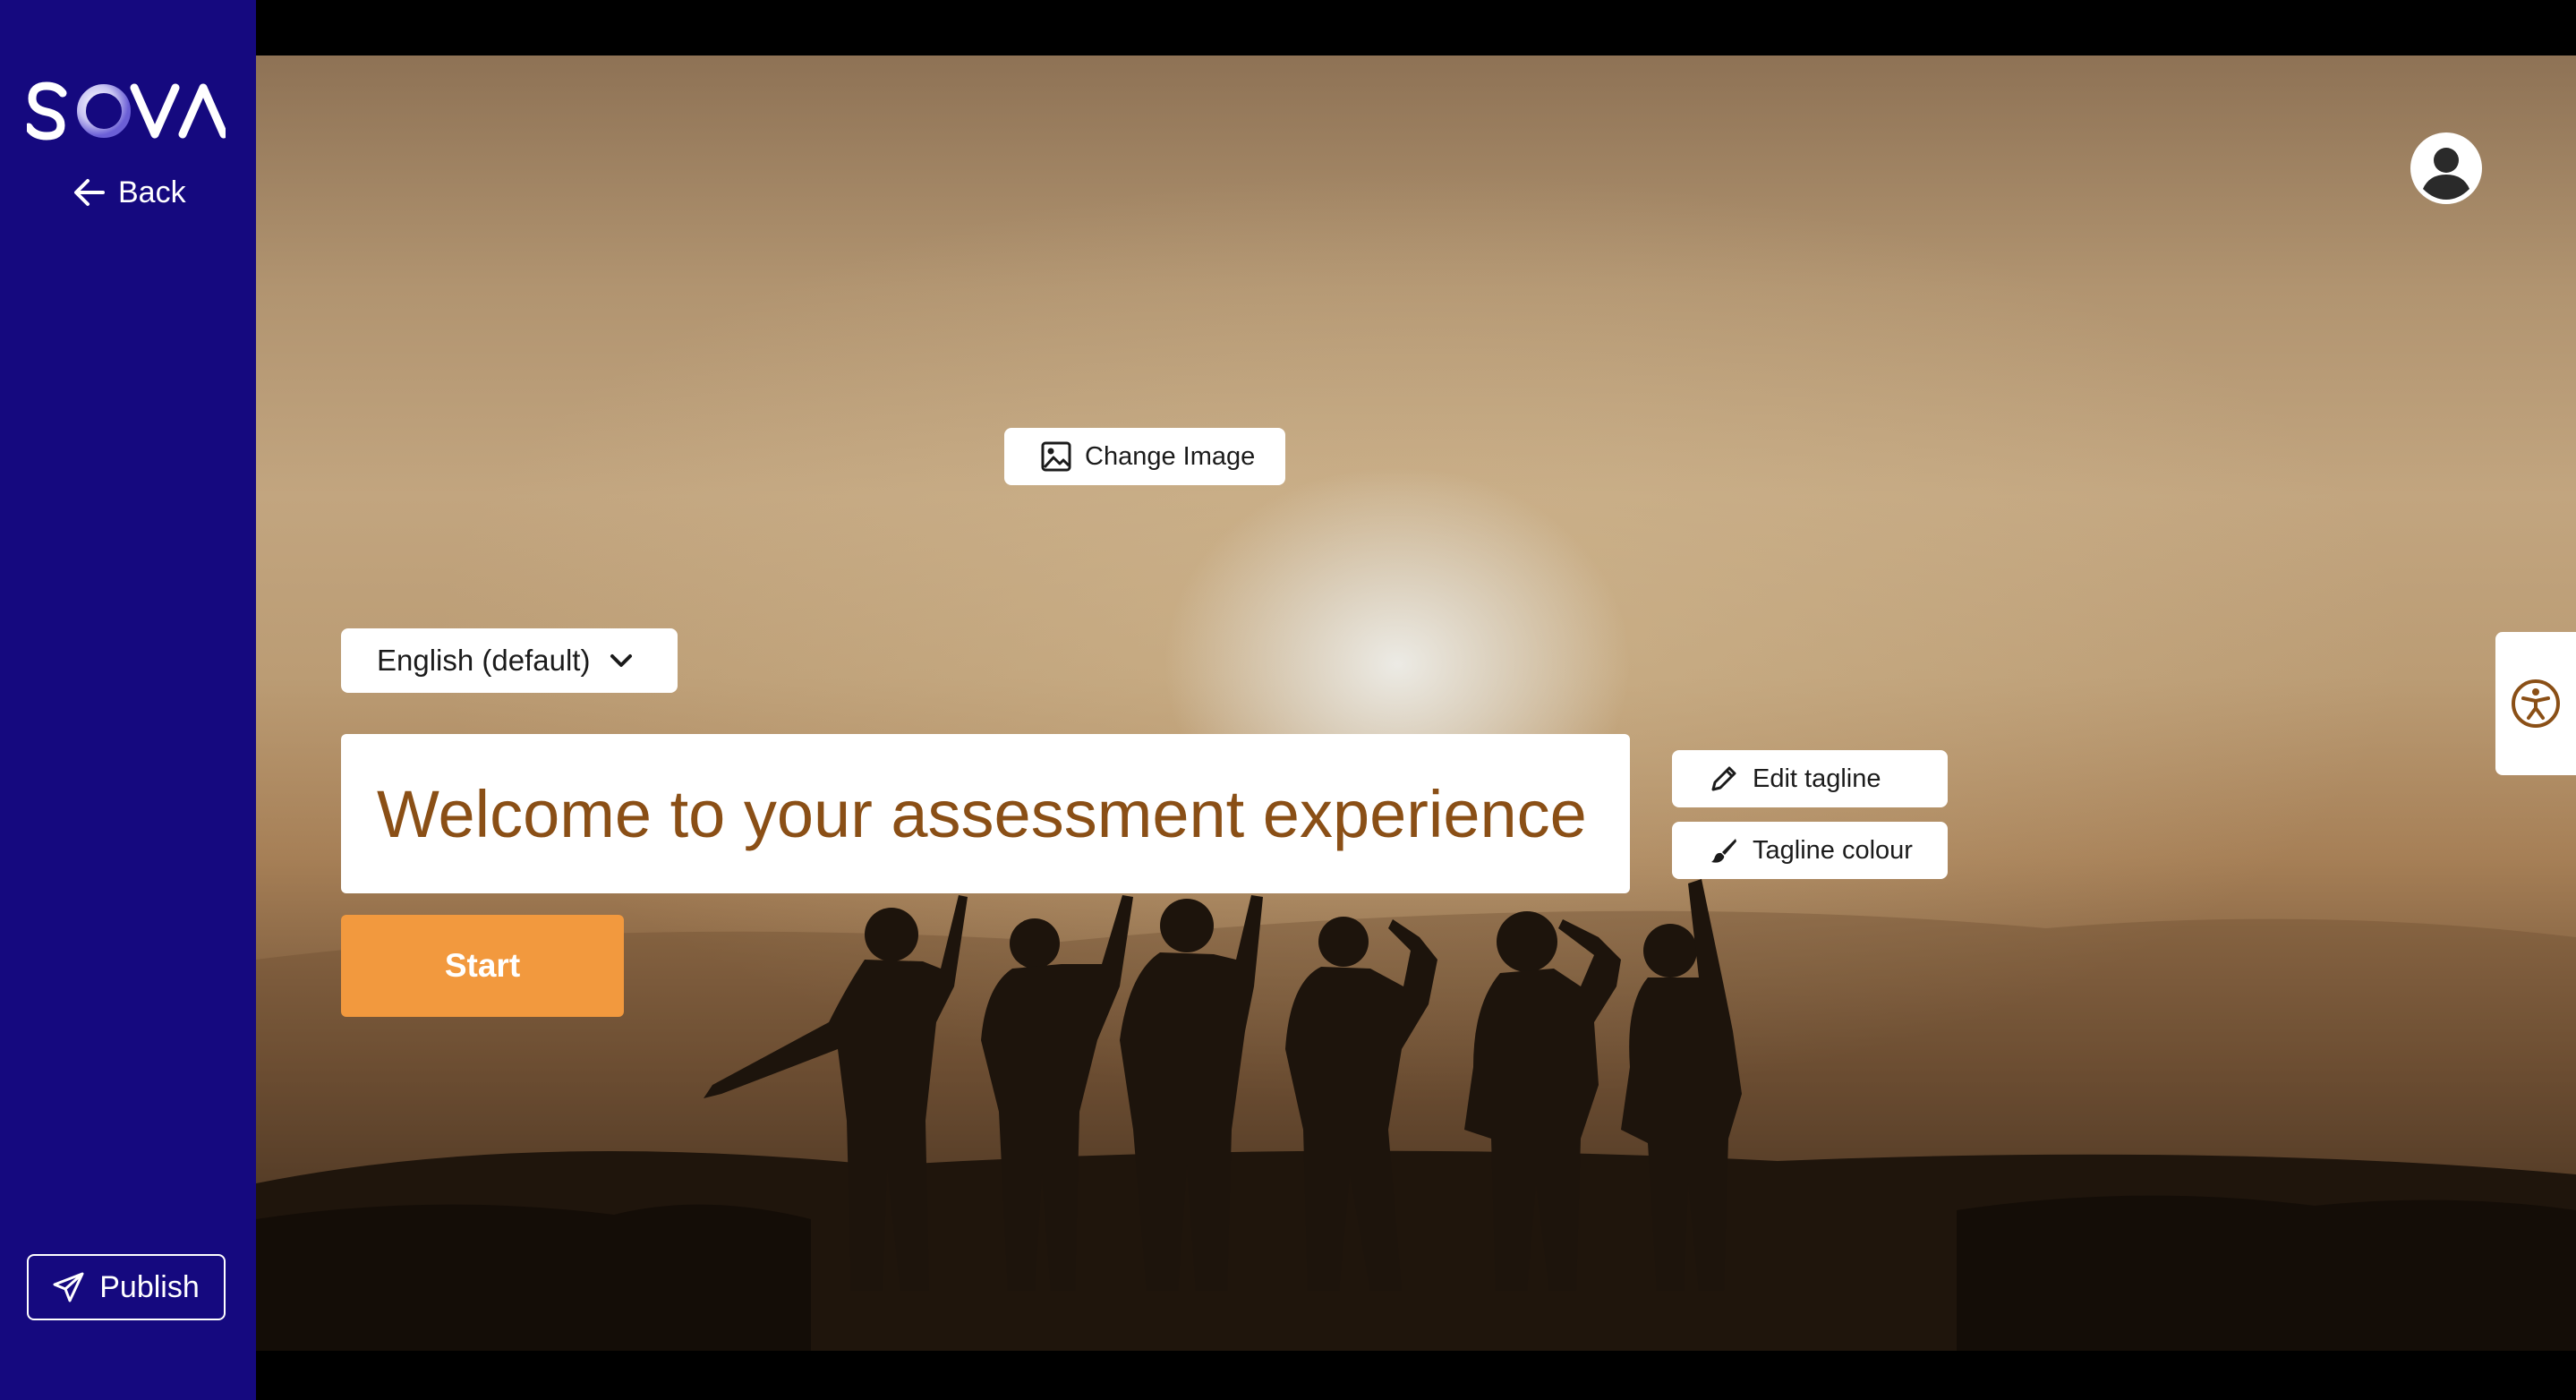  I want to click on accessibility-button, so click(2535, 703).